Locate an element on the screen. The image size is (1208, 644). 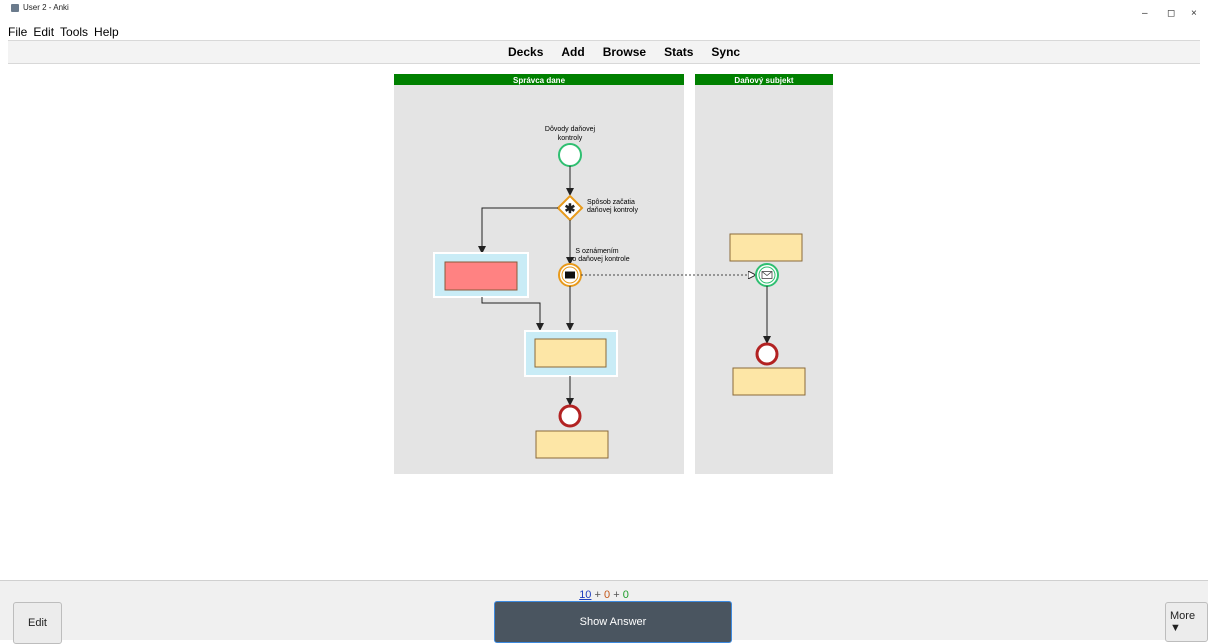
lane-right-title: Daňový subjekt is located at coordinates (763, 80).